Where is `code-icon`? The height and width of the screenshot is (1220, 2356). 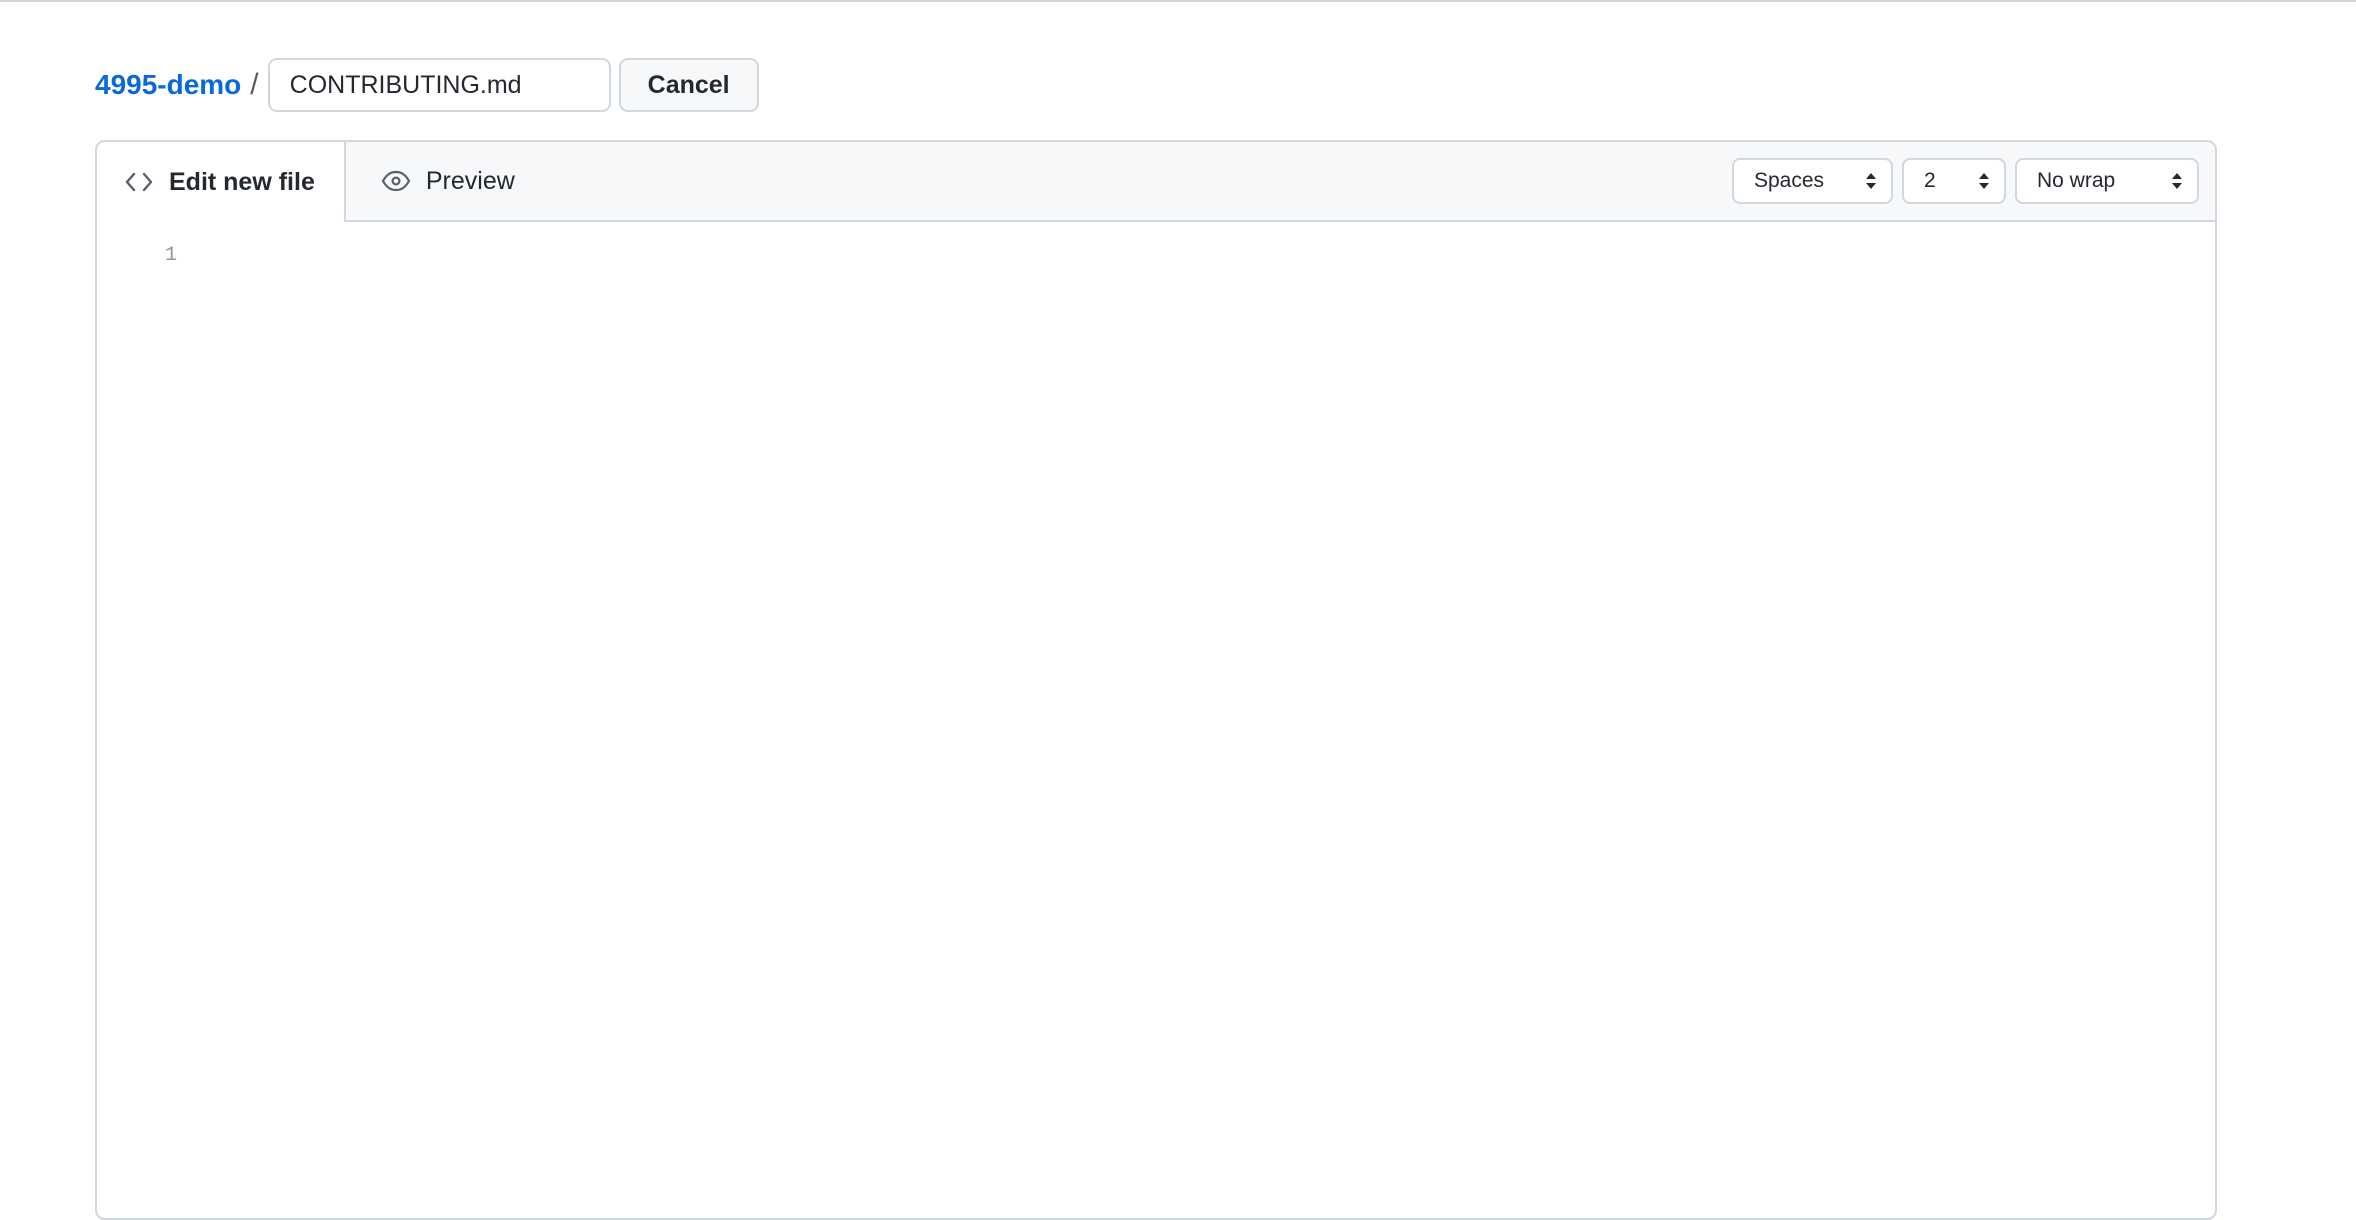 code-icon is located at coordinates (139, 182).